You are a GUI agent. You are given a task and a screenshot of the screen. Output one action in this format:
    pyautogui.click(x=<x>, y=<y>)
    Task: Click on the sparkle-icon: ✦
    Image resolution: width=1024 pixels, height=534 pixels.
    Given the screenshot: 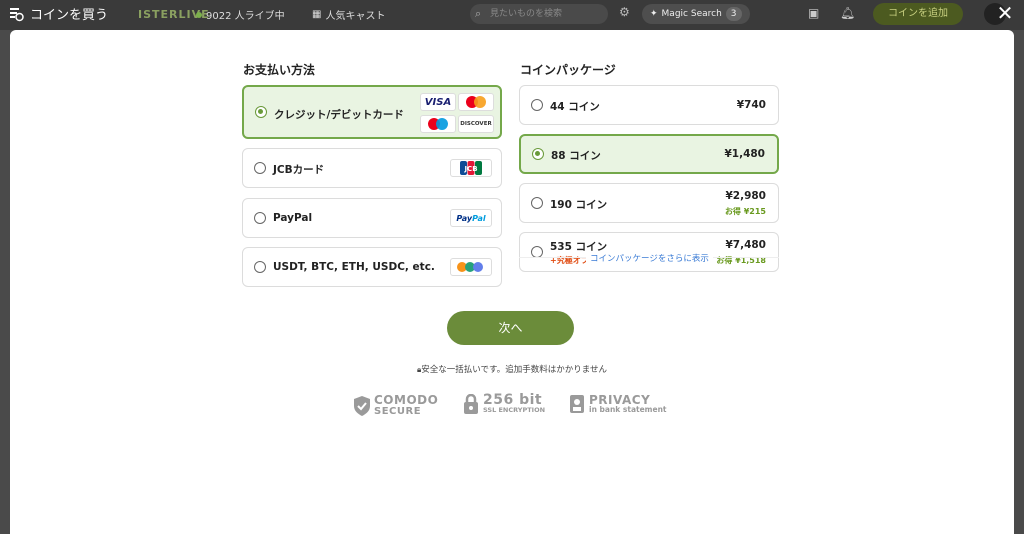 What is the action you would take?
    pyautogui.click(x=654, y=14)
    